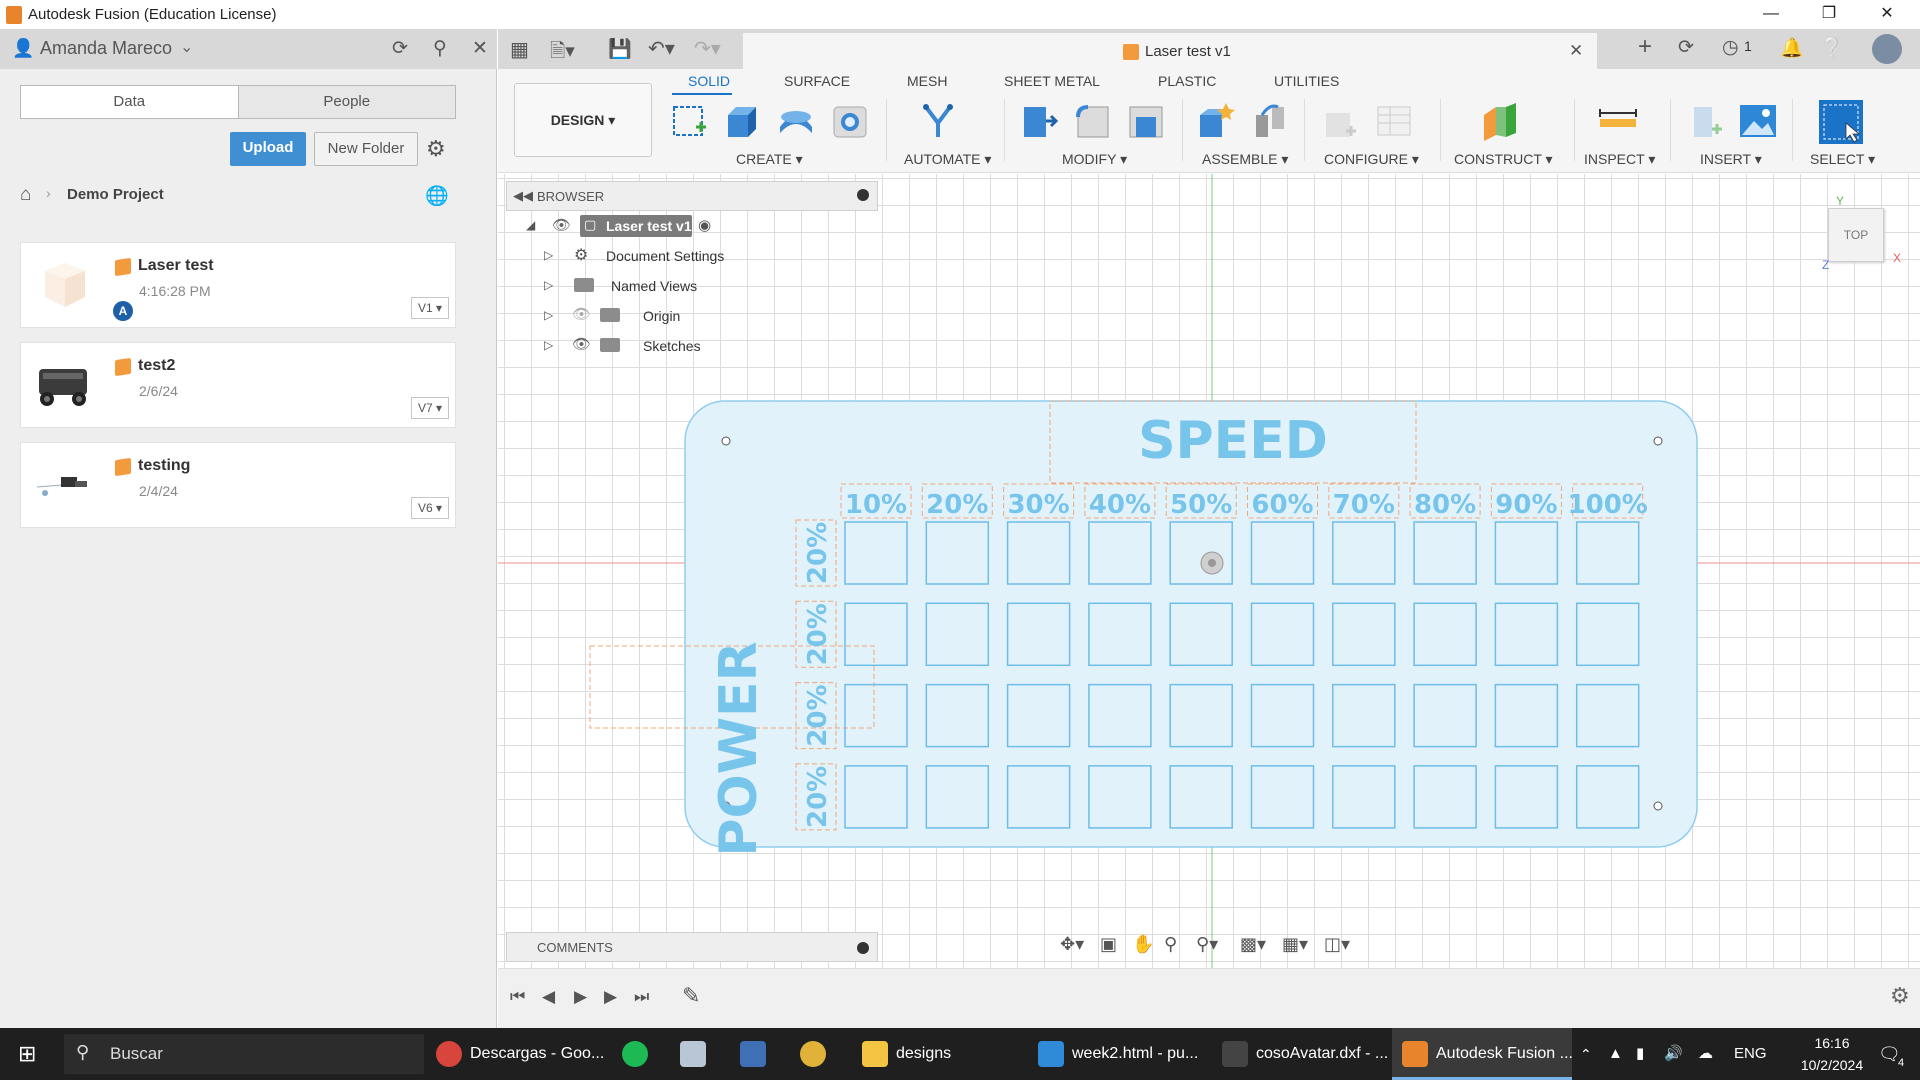 The height and width of the screenshot is (1080, 1920). What do you see at coordinates (1750, 1054) in the screenshot?
I see `language-indicator: ENG` at bounding box center [1750, 1054].